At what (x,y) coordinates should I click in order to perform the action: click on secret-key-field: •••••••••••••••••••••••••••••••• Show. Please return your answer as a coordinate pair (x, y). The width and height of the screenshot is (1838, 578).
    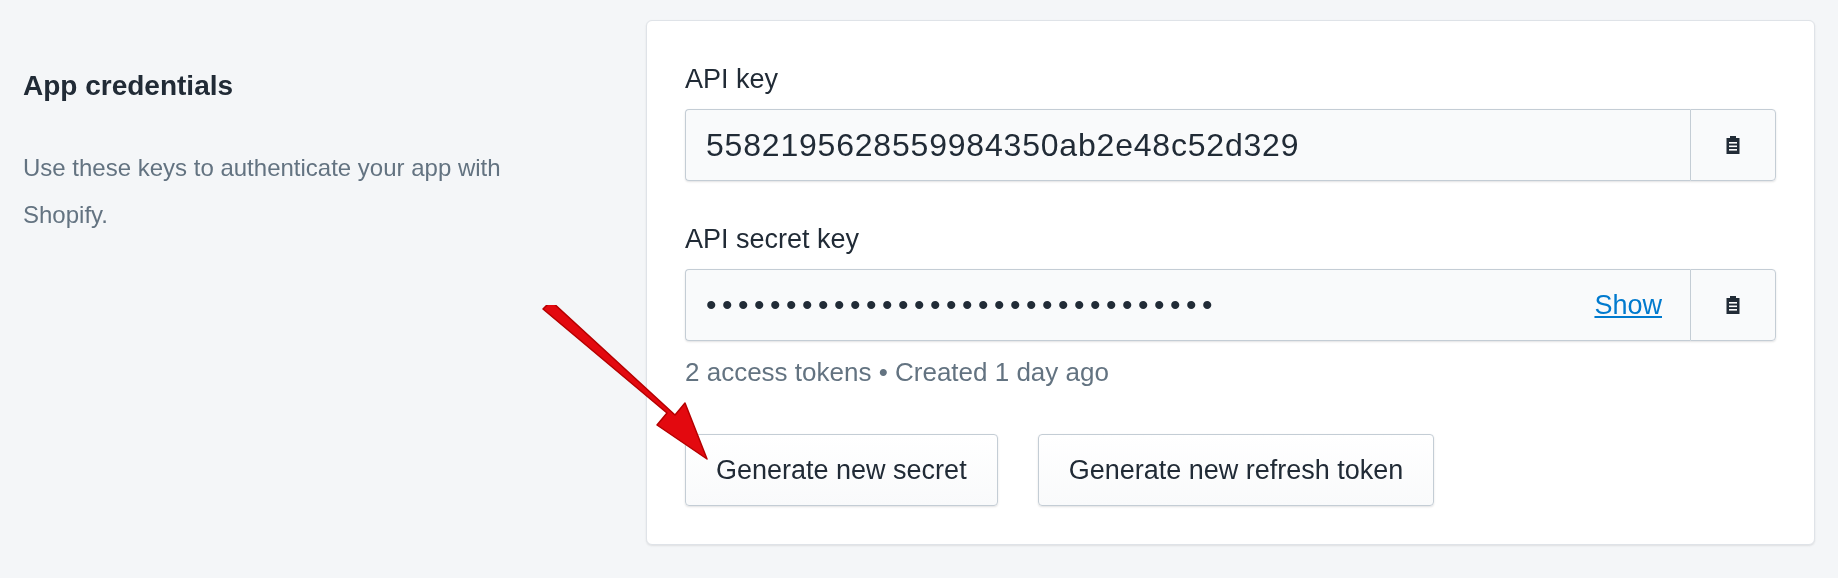
    Looking at the image, I should click on (1187, 305).